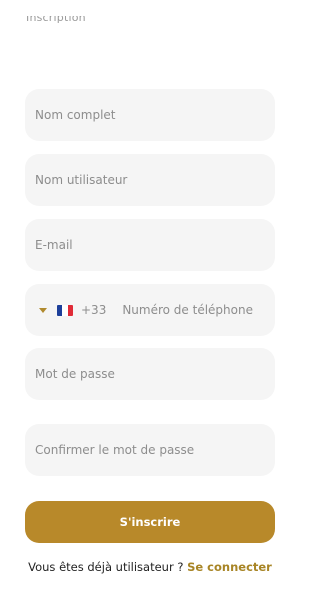 The width and height of the screenshot is (320, 602). Describe the element at coordinates (94, 310) in the screenshot. I see `dial-code: +33` at that location.